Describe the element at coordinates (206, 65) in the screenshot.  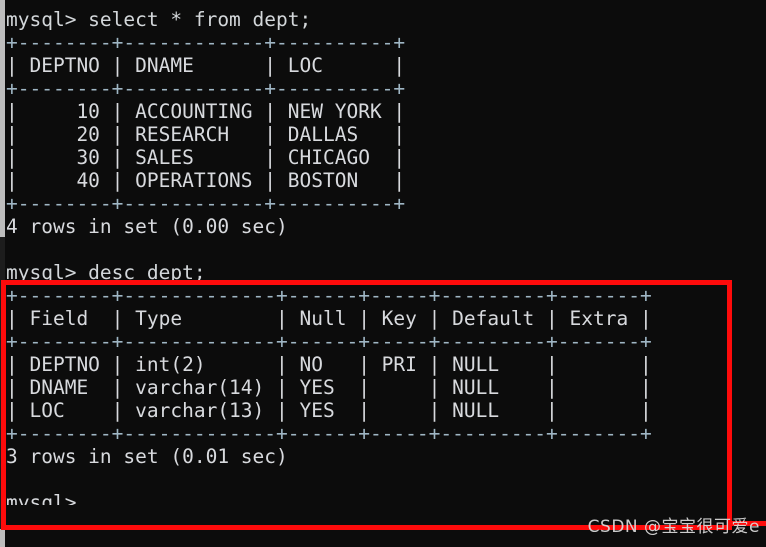
I see `table1-header-row: | DEPTNO | DNAME | LOC |` at that location.